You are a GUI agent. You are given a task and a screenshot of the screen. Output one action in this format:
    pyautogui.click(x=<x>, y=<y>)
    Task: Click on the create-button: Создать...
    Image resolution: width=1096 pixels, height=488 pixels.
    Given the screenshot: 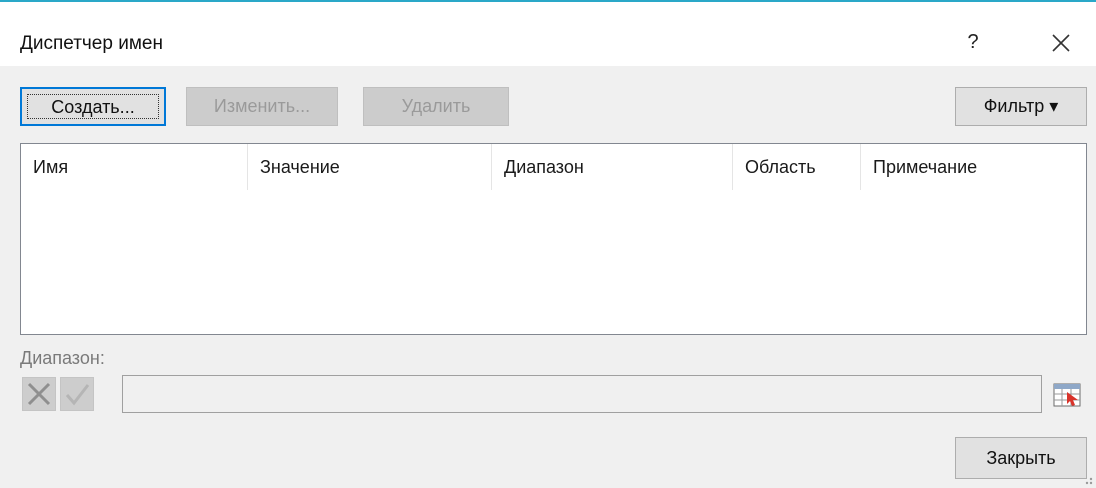 What is the action you would take?
    pyautogui.click(x=93, y=106)
    